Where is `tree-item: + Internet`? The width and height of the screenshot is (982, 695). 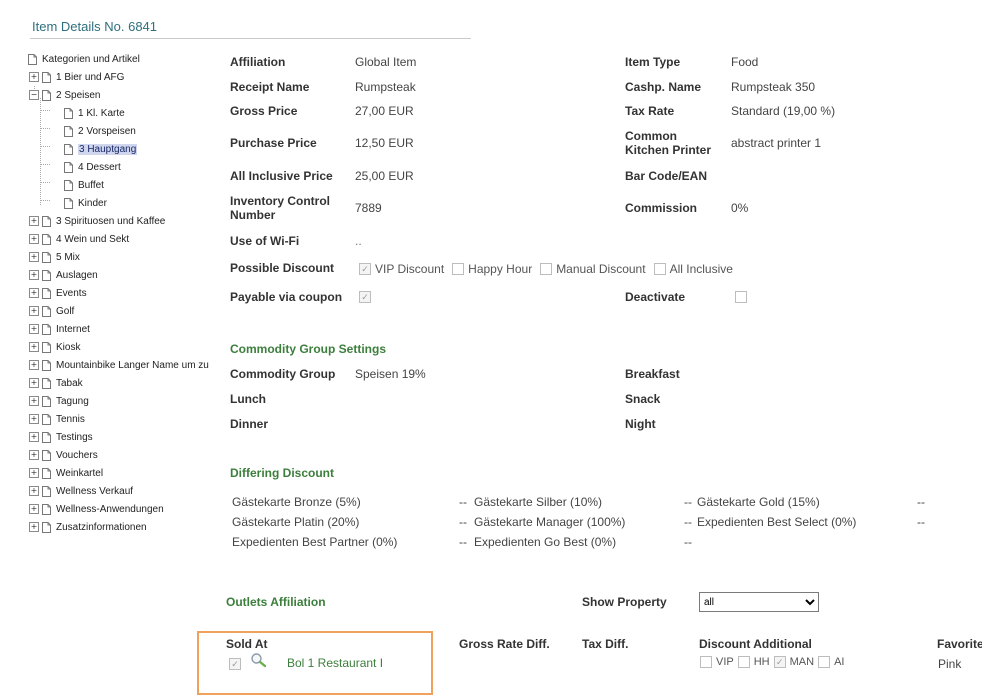 tree-item: + Internet is located at coordinates (59, 329).